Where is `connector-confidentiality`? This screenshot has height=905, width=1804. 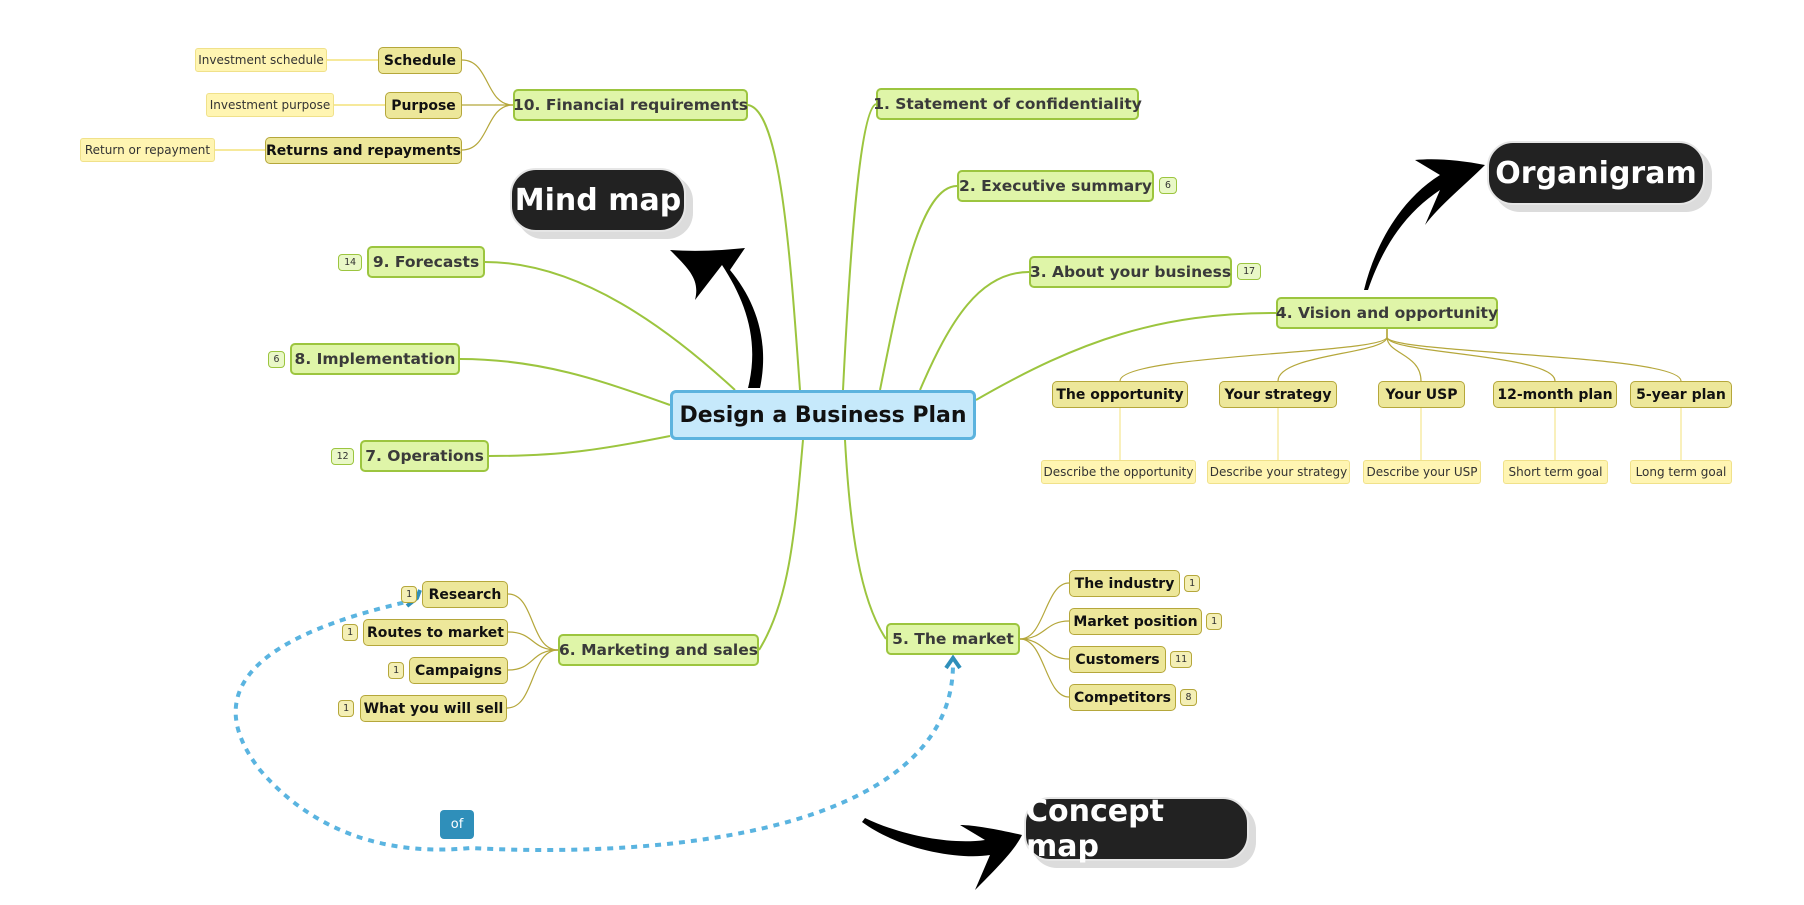
connector-confidentiality is located at coordinates (859, 247).